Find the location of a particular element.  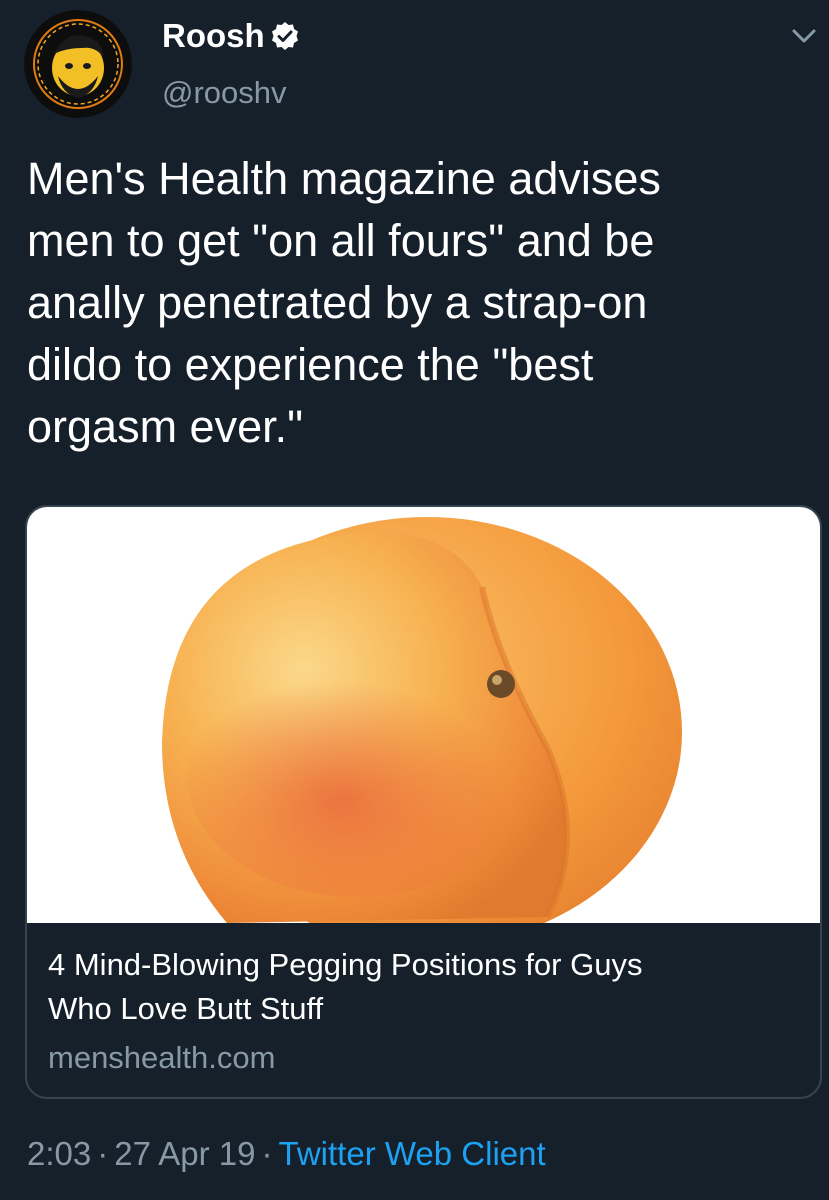

tweet-date: 27 Apr 19 is located at coordinates (184, 1153).